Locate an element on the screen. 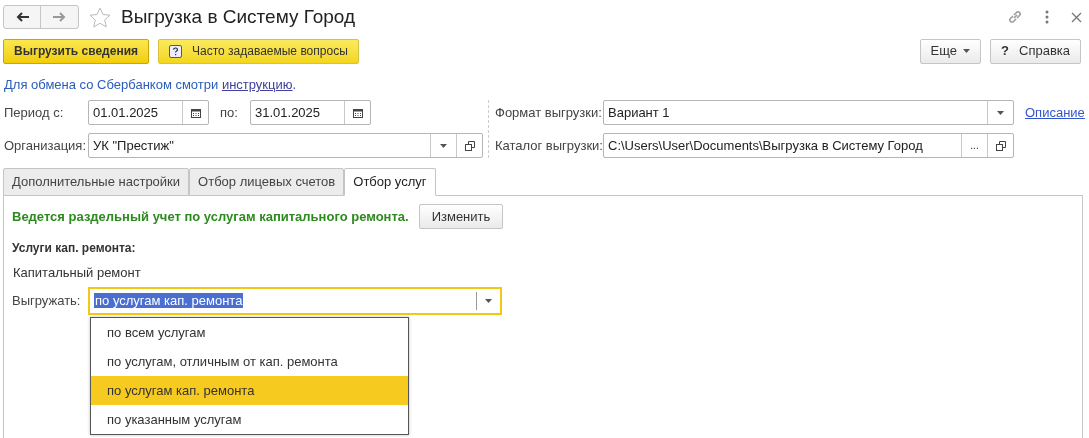 This screenshot has width=1089, height=438. notice-text: Для обмена со Сбербанком смотри инструкцию. is located at coordinates (150, 85).